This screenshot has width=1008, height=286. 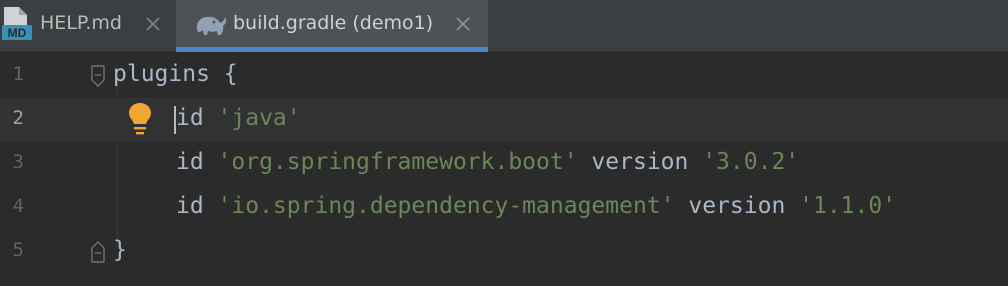 What do you see at coordinates (397, 162) in the screenshot?
I see `code-string-token: 'org.springframework.boot'` at bounding box center [397, 162].